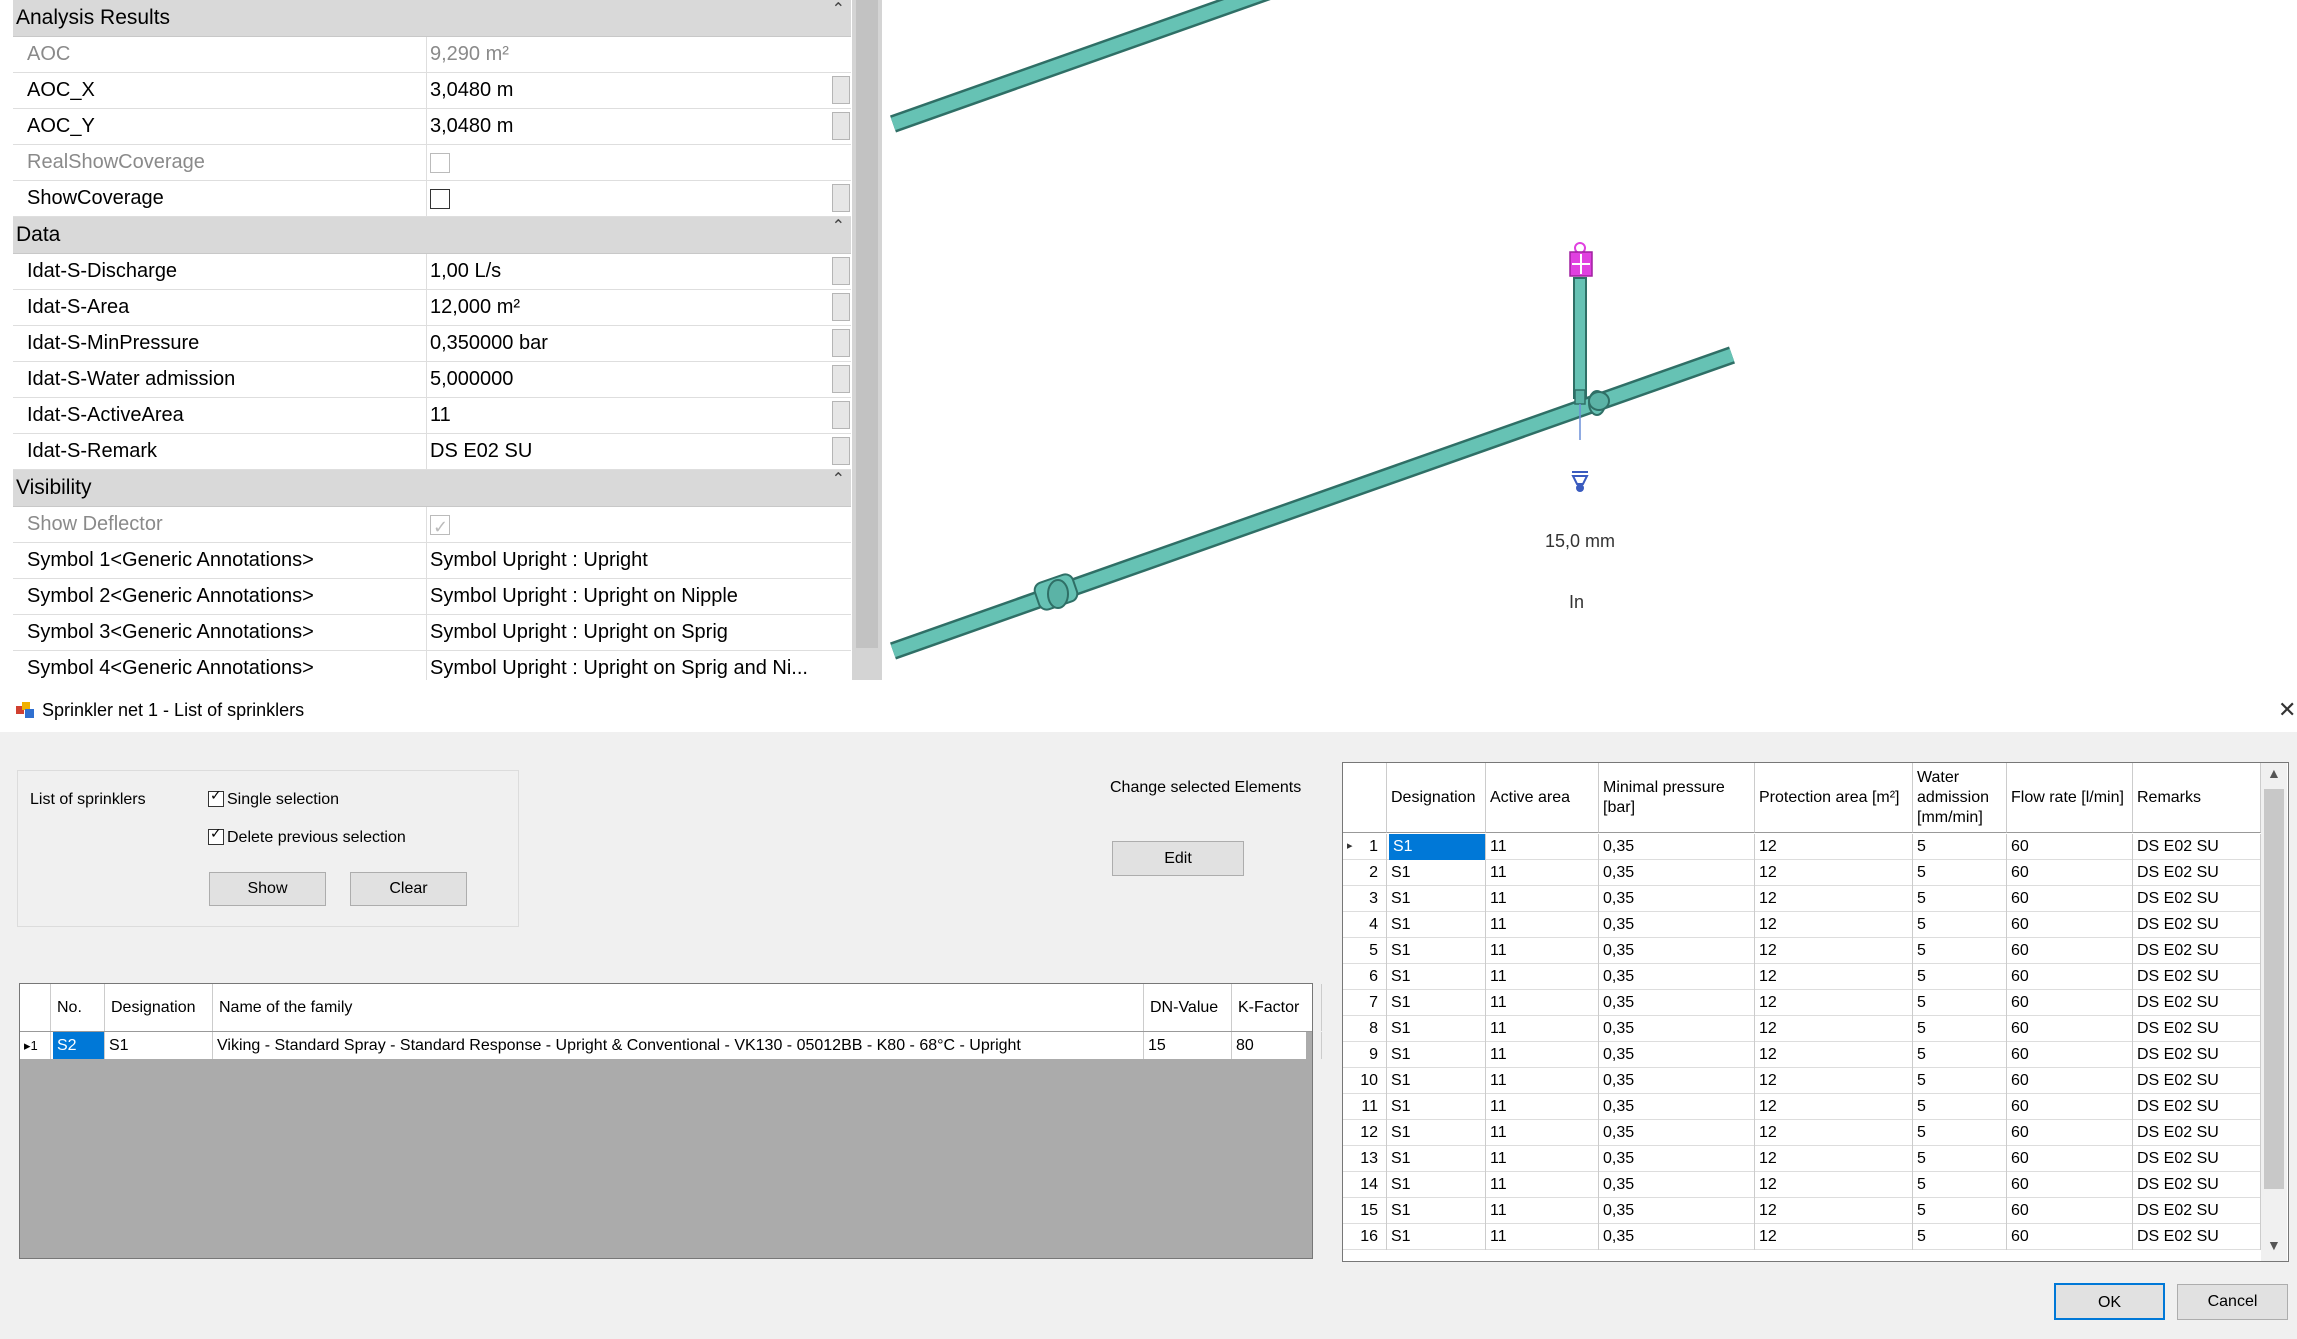  I want to click on table-row: 5 S1 11 0,35 12 5 60 DS E02 SU, so click(1802, 951).